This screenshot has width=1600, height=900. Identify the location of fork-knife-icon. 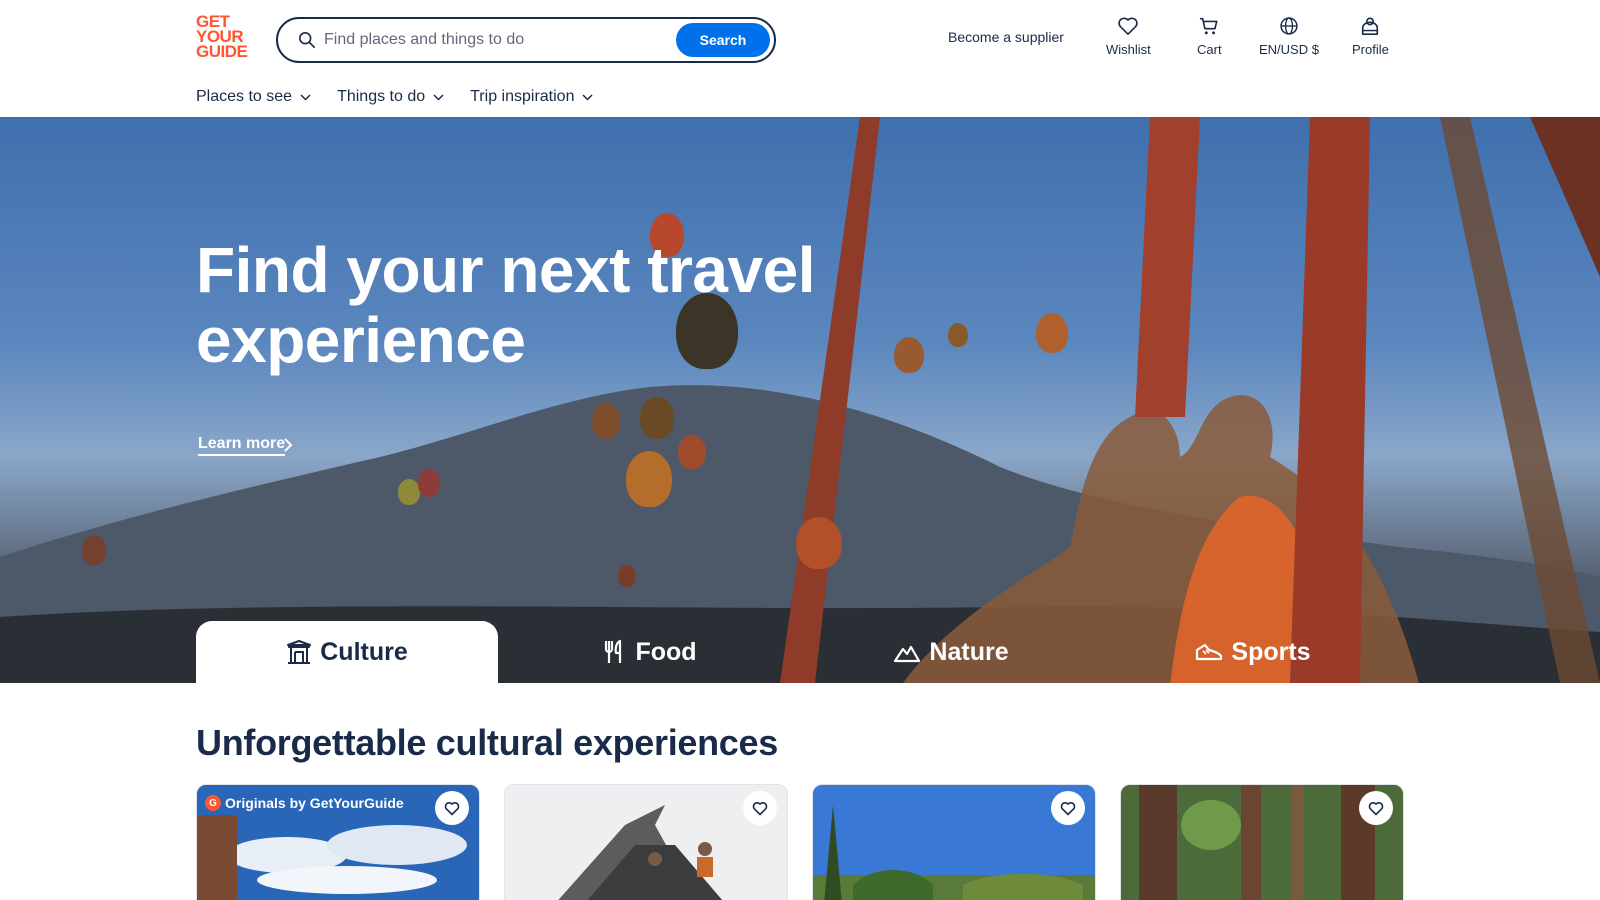
(613, 651).